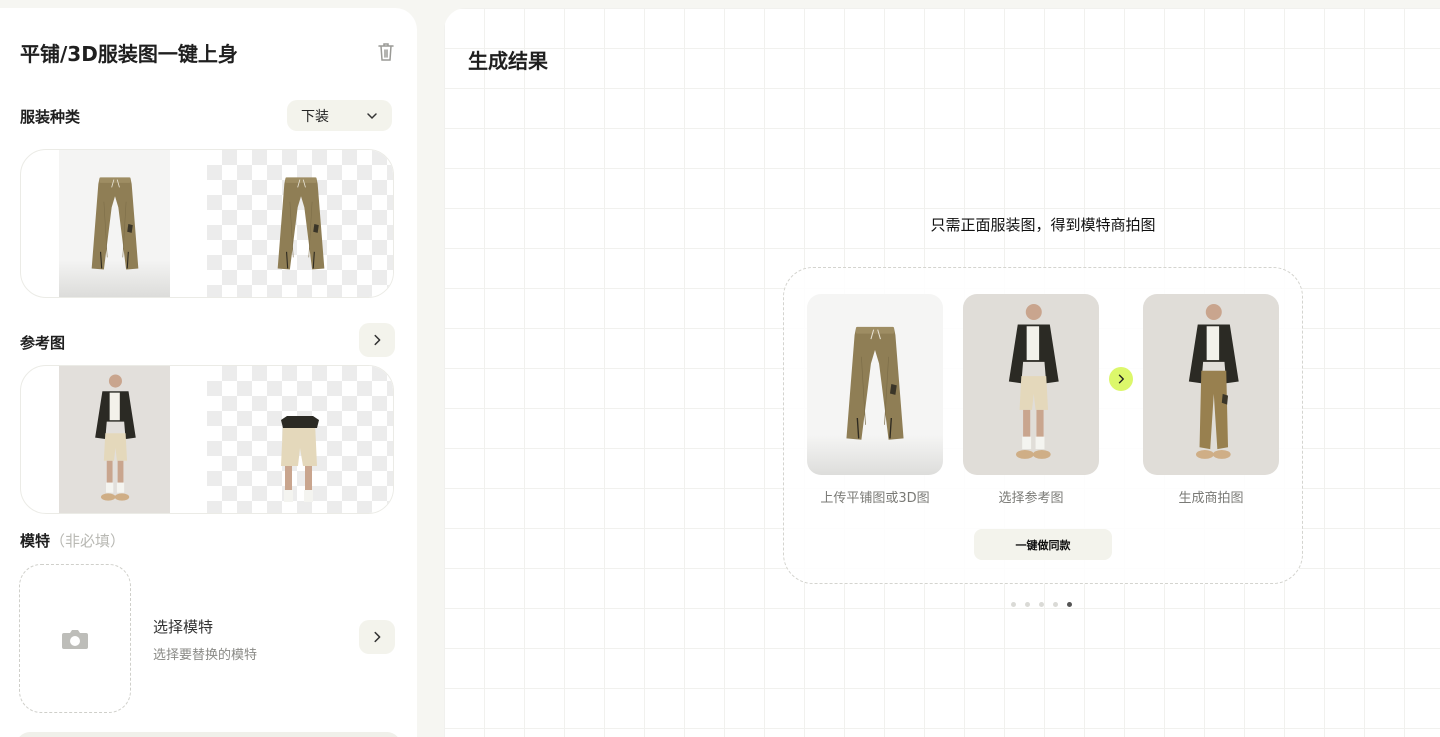 This screenshot has height=737, width=1440. I want to click on demo-step-caption: 上传平铺图或3D图, so click(875, 498).